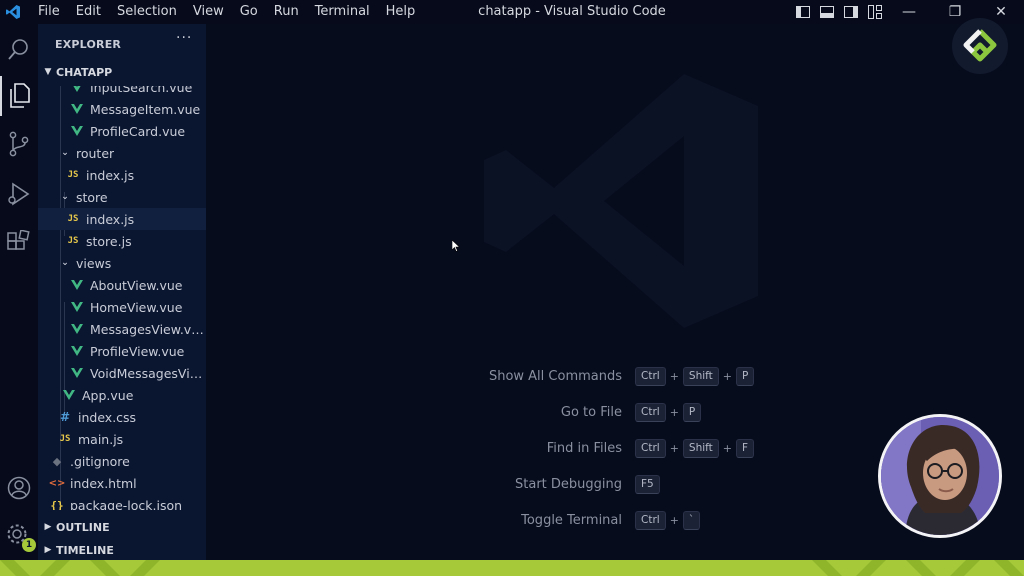 This screenshot has height=576, width=1024. Describe the element at coordinates (29, 545) in the screenshot. I see `settings-badge: 1` at that location.